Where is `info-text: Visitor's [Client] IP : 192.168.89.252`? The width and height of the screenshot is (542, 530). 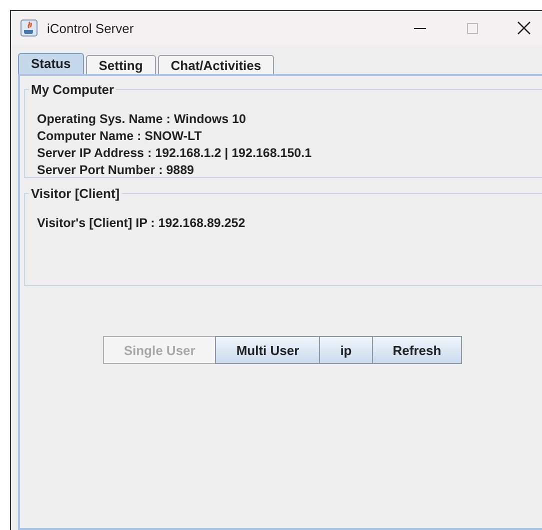
info-text: Visitor's [Client] IP : 192.168.89.252 is located at coordinates (141, 223).